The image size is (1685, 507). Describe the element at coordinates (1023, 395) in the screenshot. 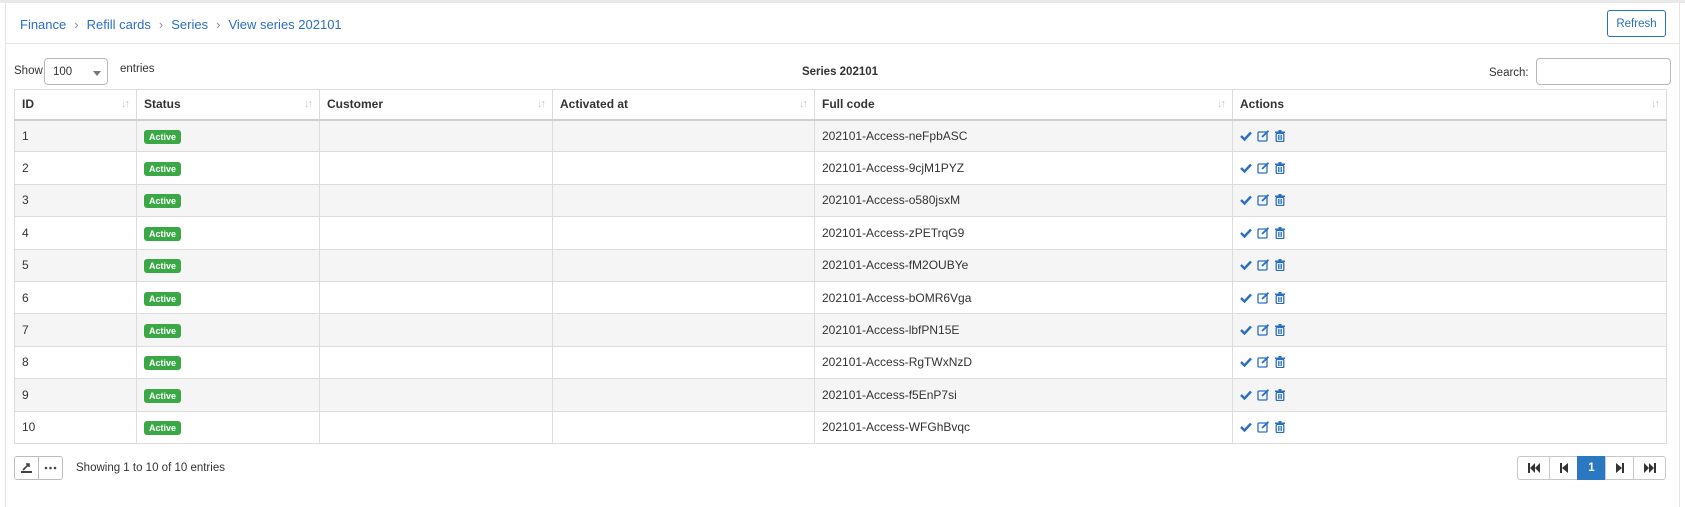

I see `cell-full-code: 202101-Access-f5EnP7si` at that location.